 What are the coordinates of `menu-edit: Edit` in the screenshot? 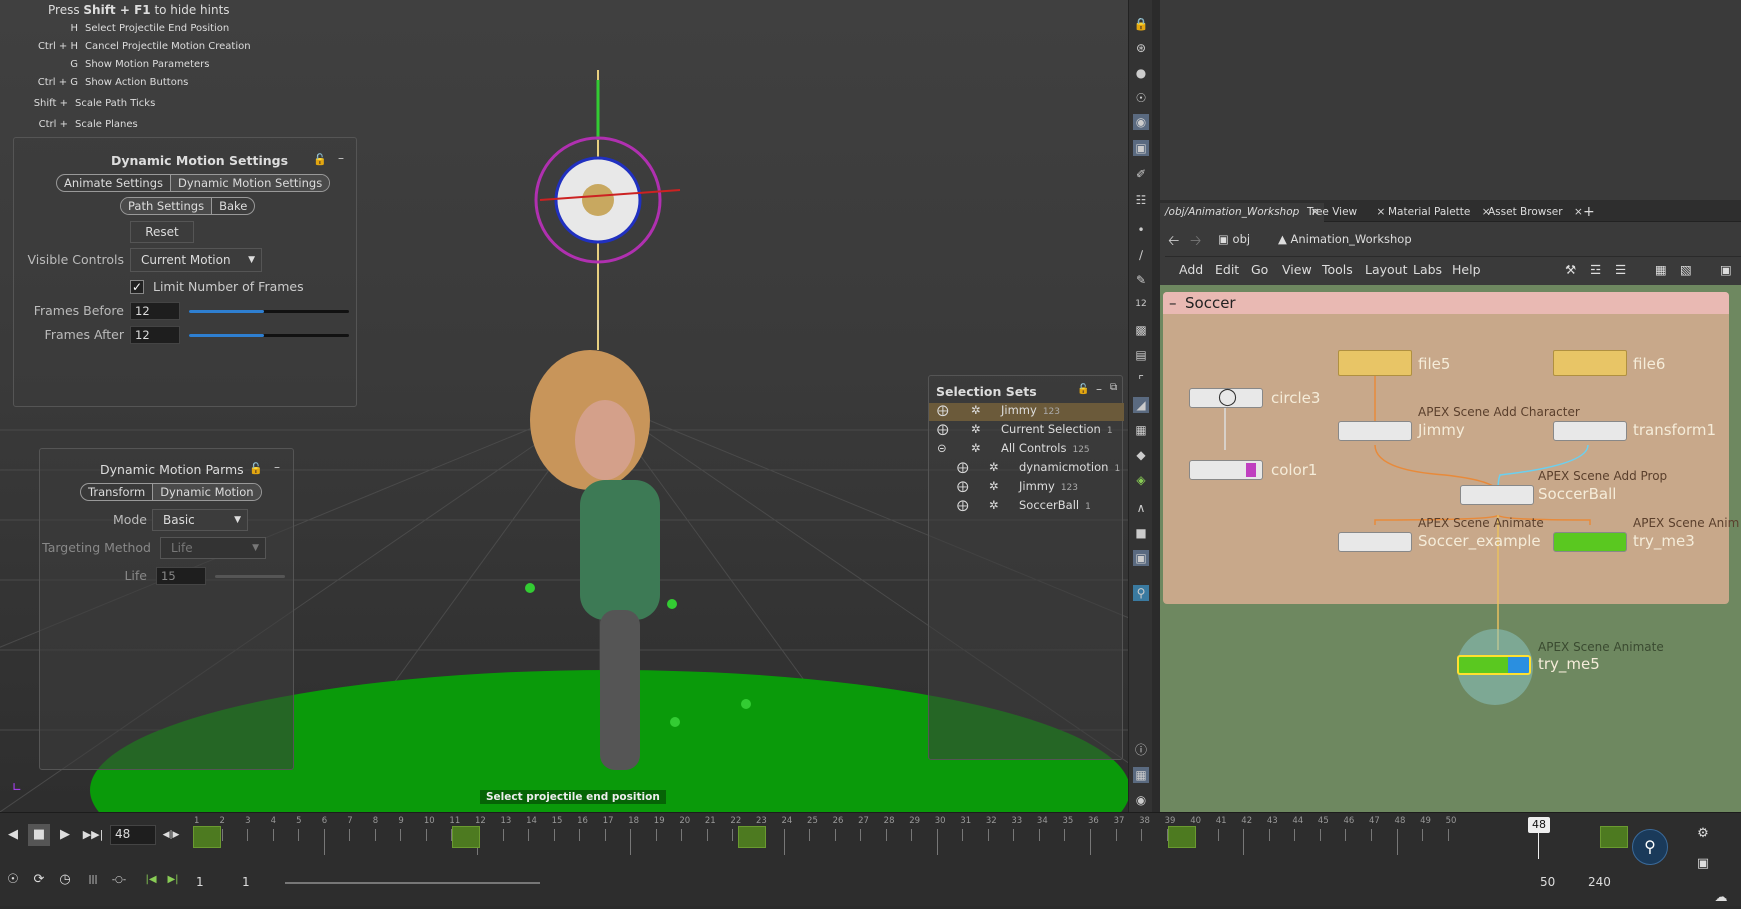 It's located at (1227, 269).